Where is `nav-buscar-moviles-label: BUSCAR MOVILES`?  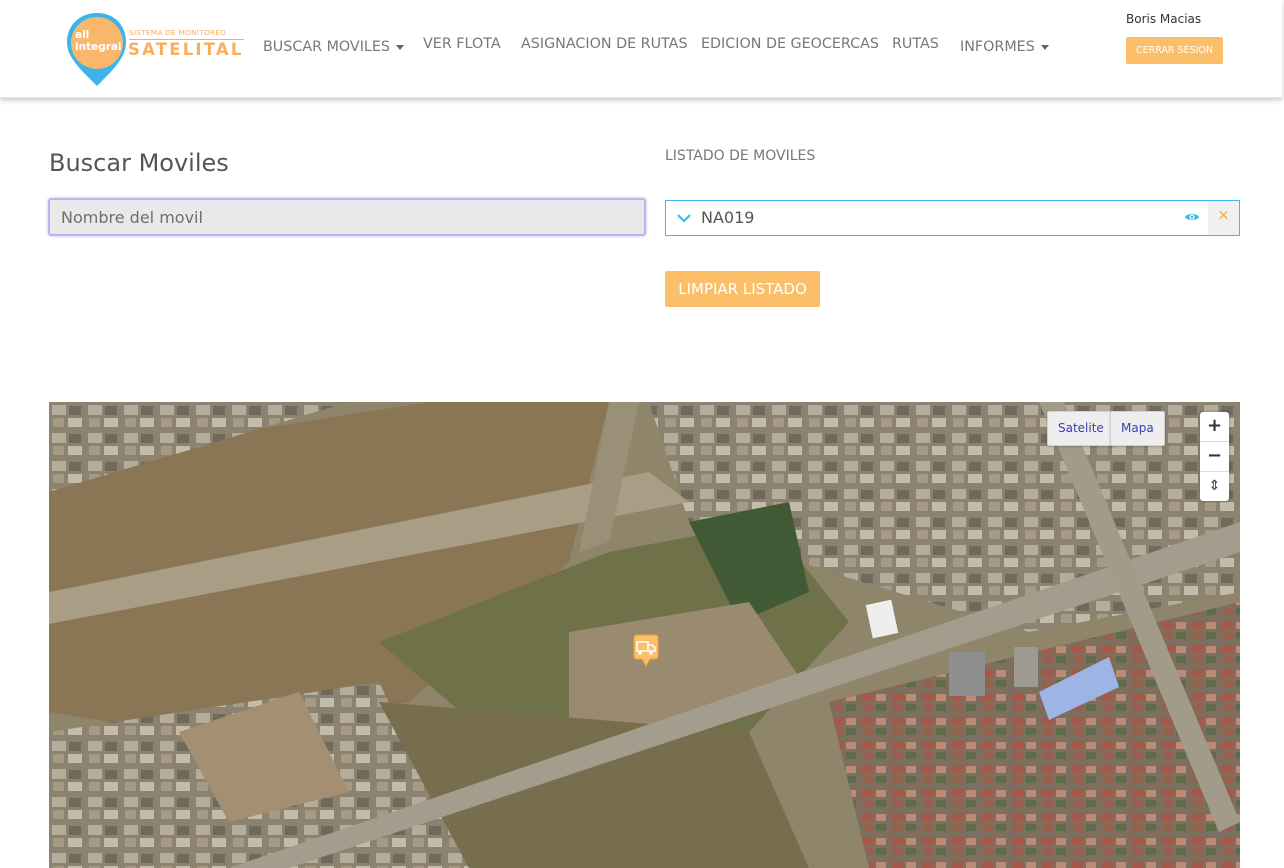
nav-buscar-moviles-label: BUSCAR MOVILES is located at coordinates (326, 47).